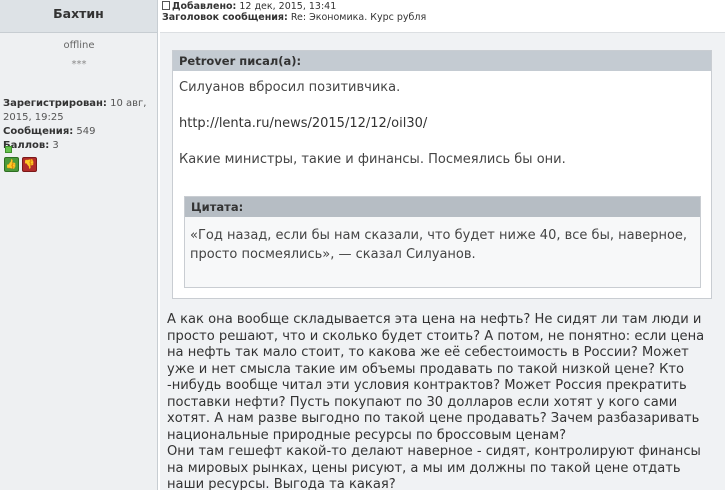 This screenshot has width=725, height=490. What do you see at coordinates (8, 149) in the screenshot?
I see `status-indicator-icon` at bounding box center [8, 149].